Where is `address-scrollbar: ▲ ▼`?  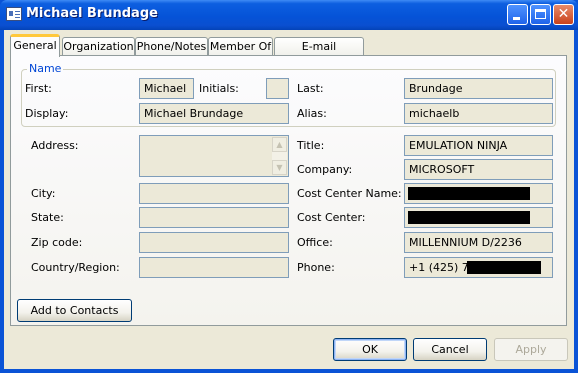 address-scrollbar: ▲ ▼ is located at coordinates (279, 156).